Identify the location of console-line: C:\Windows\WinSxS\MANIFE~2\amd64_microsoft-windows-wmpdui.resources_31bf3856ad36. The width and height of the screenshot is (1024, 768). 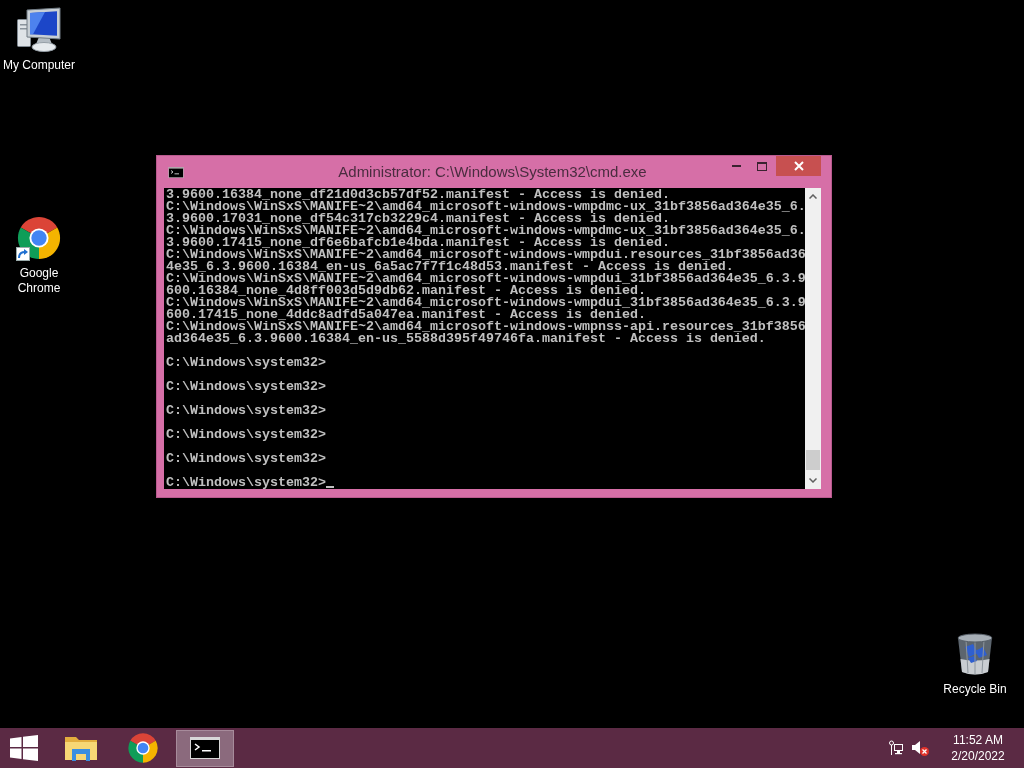
(486, 255).